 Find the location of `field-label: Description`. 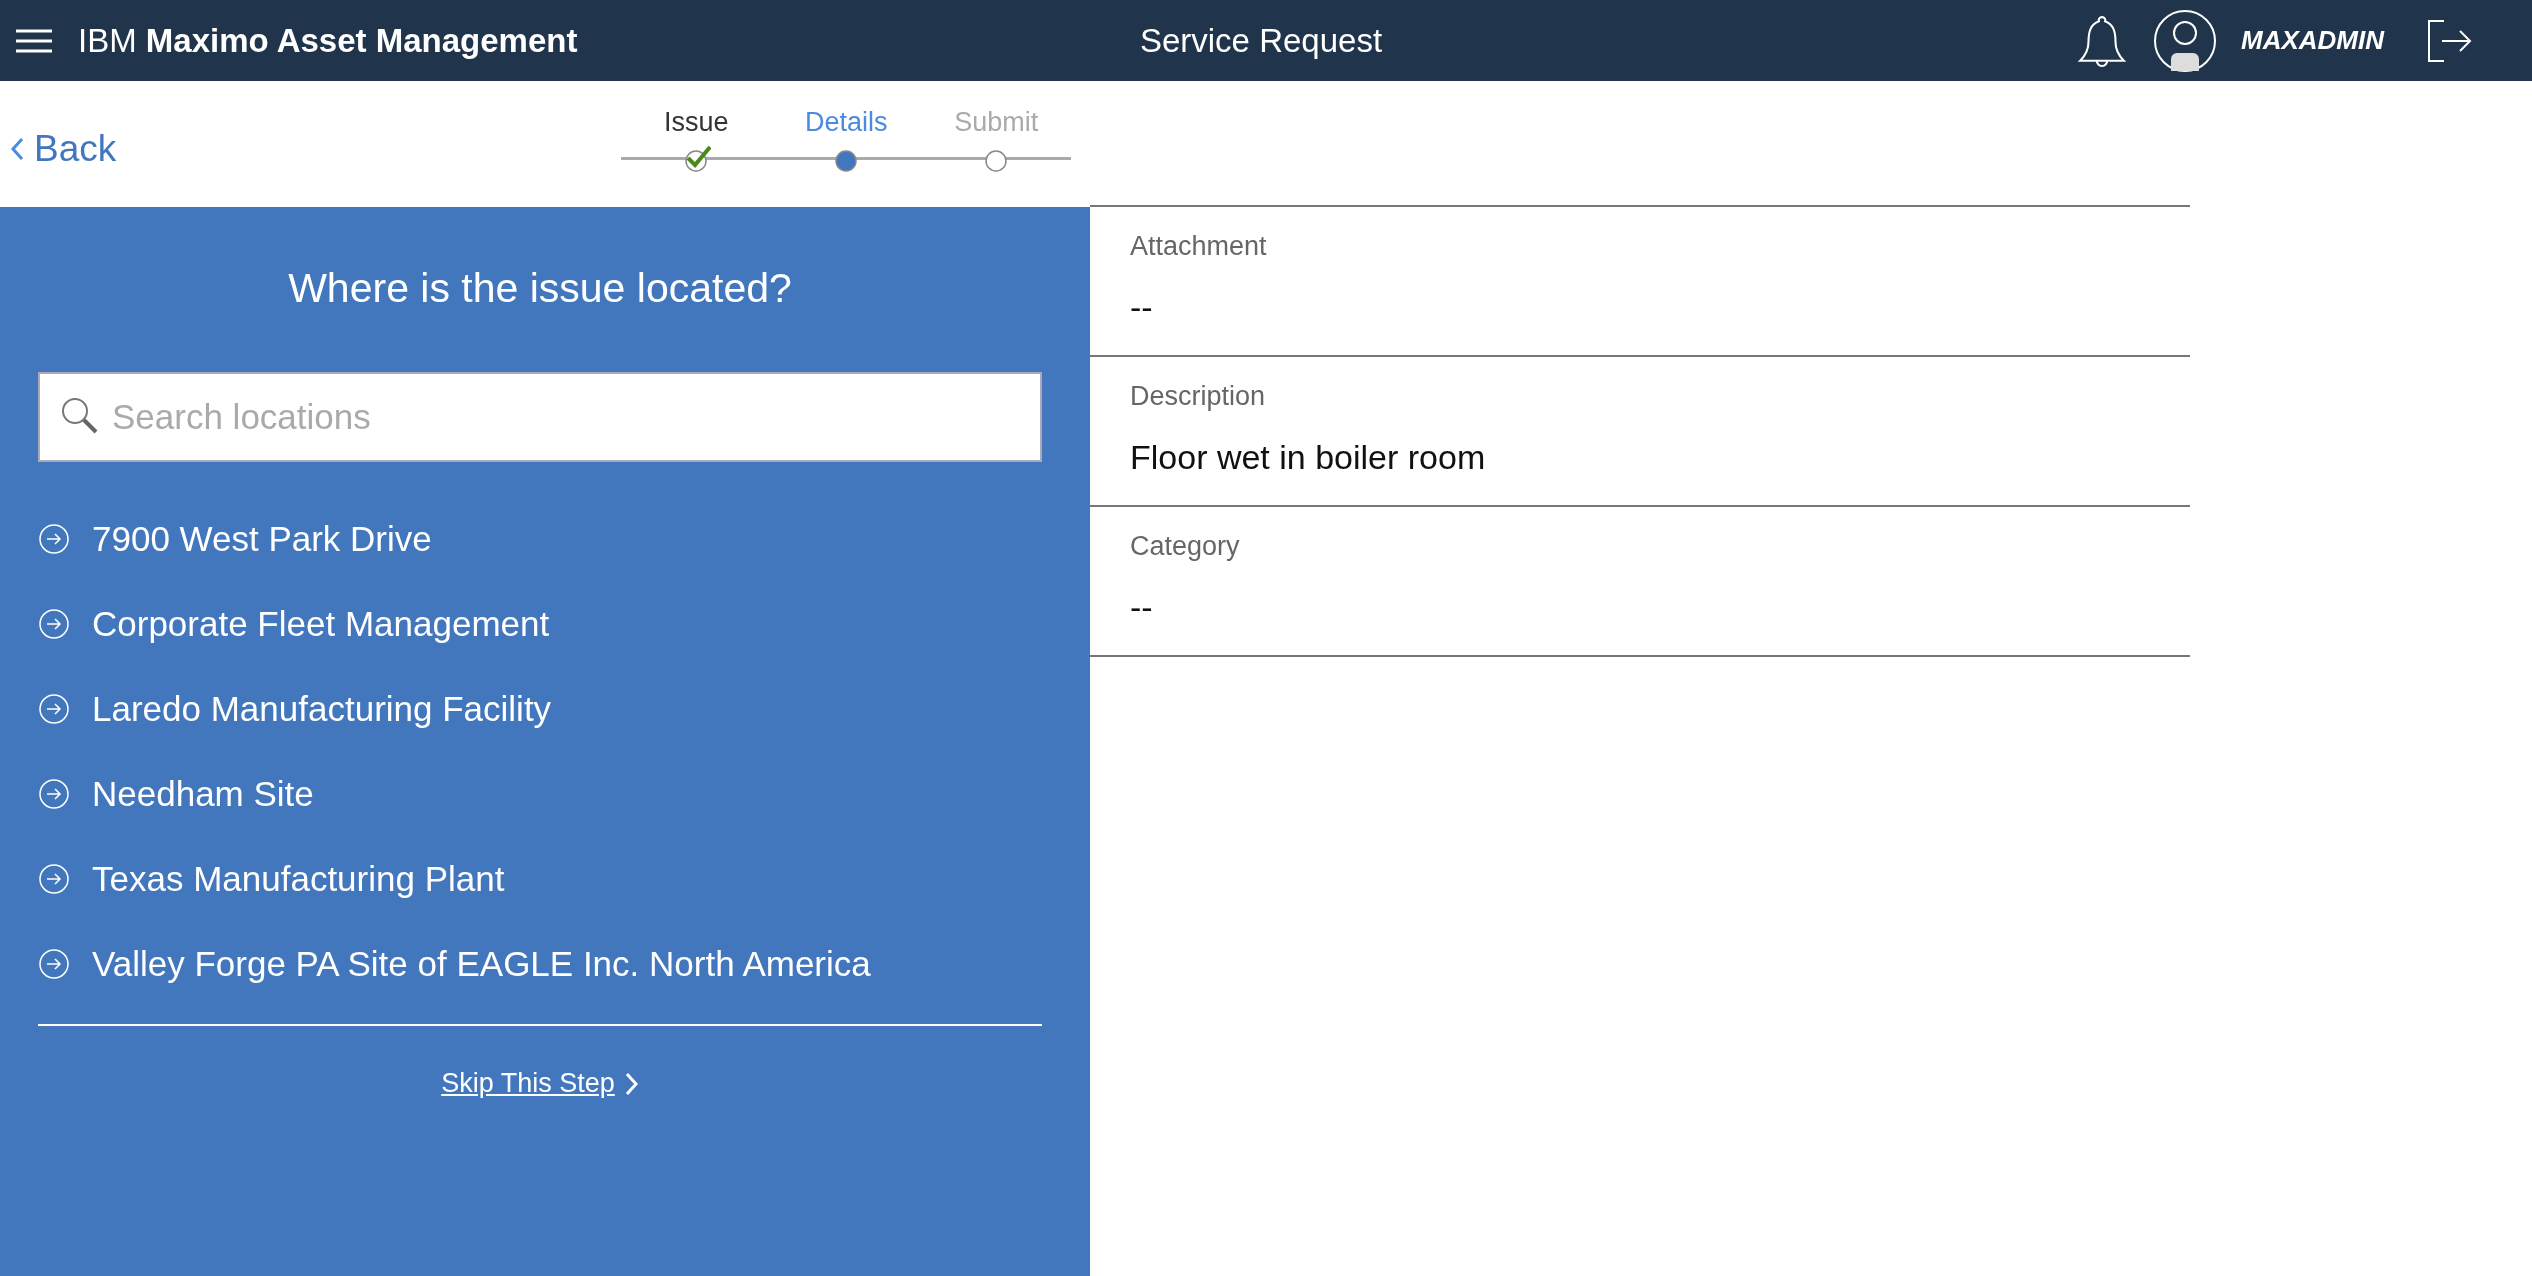

field-label: Description is located at coordinates (1198, 396).